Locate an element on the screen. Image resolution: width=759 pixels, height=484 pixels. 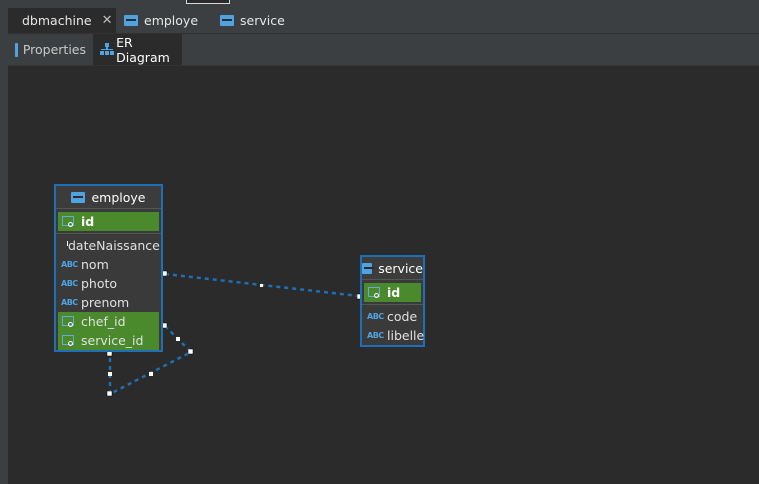
tab-properties: Properties is located at coordinates (50, 49).